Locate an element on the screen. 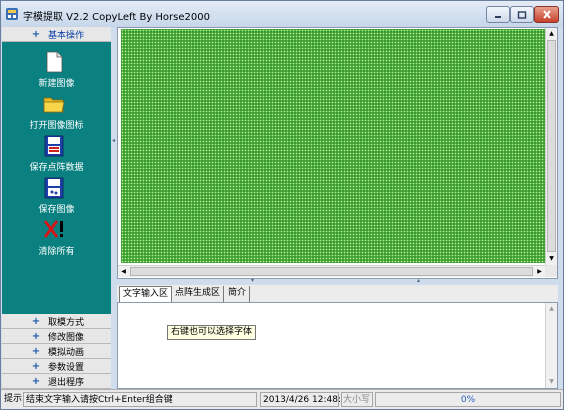 This screenshot has width=564, height=410. new-image-button: 新建图像 is located at coordinates (56, 70).